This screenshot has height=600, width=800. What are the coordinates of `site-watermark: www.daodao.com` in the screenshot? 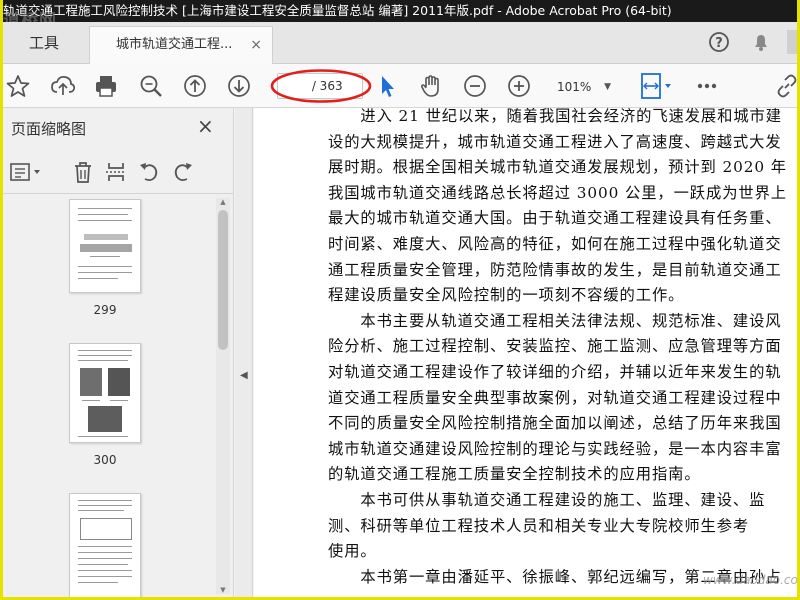 It's located at (750, 580).